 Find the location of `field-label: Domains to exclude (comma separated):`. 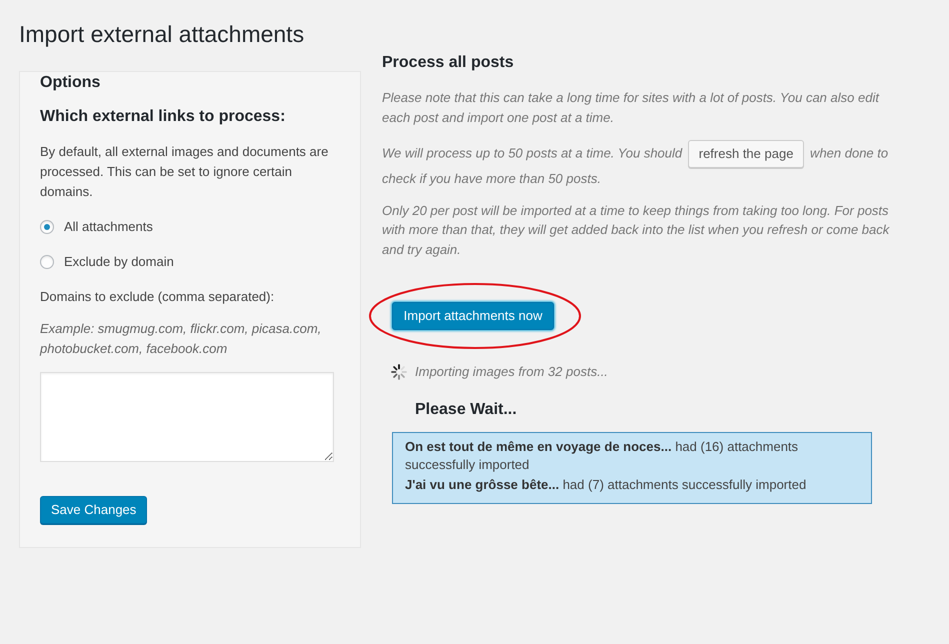

field-label: Domains to exclude (comma separated): is located at coordinates (157, 297).